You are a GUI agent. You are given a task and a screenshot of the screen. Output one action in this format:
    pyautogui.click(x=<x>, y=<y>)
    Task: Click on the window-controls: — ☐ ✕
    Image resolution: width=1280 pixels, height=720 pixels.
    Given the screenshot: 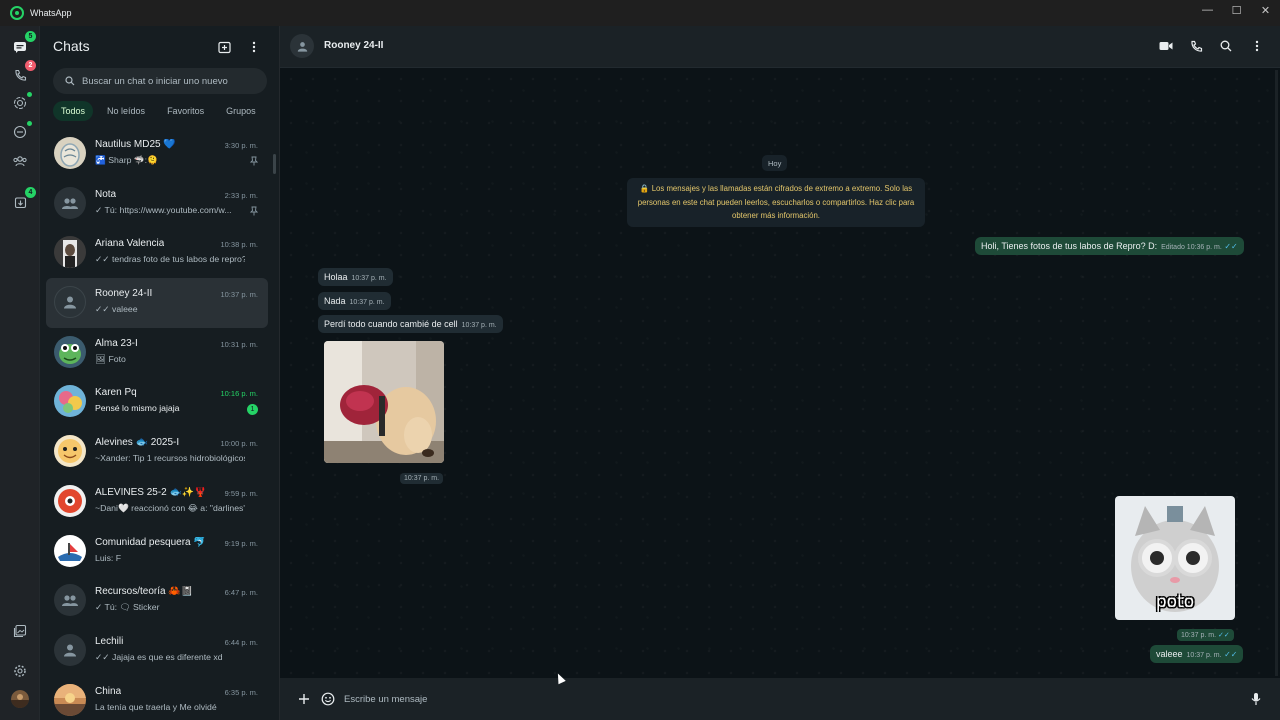 What is the action you would take?
    pyautogui.click(x=1236, y=13)
    